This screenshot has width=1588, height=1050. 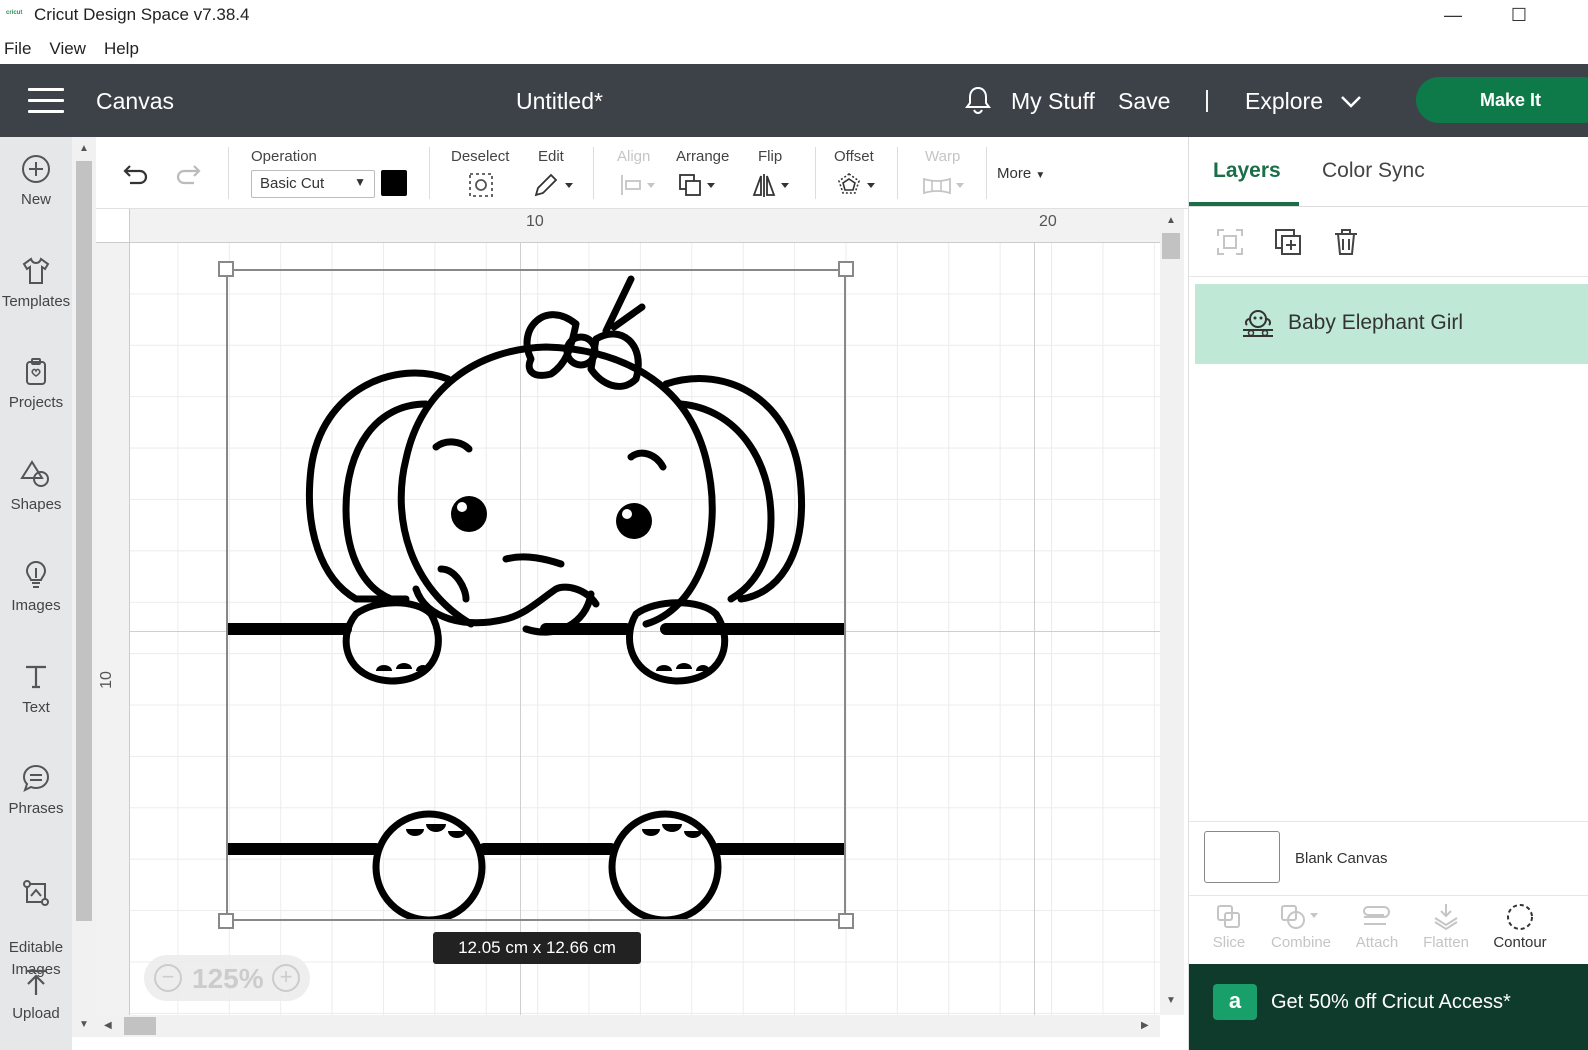 I want to click on sidebar-item-upload: Upload, so click(x=36, y=994).